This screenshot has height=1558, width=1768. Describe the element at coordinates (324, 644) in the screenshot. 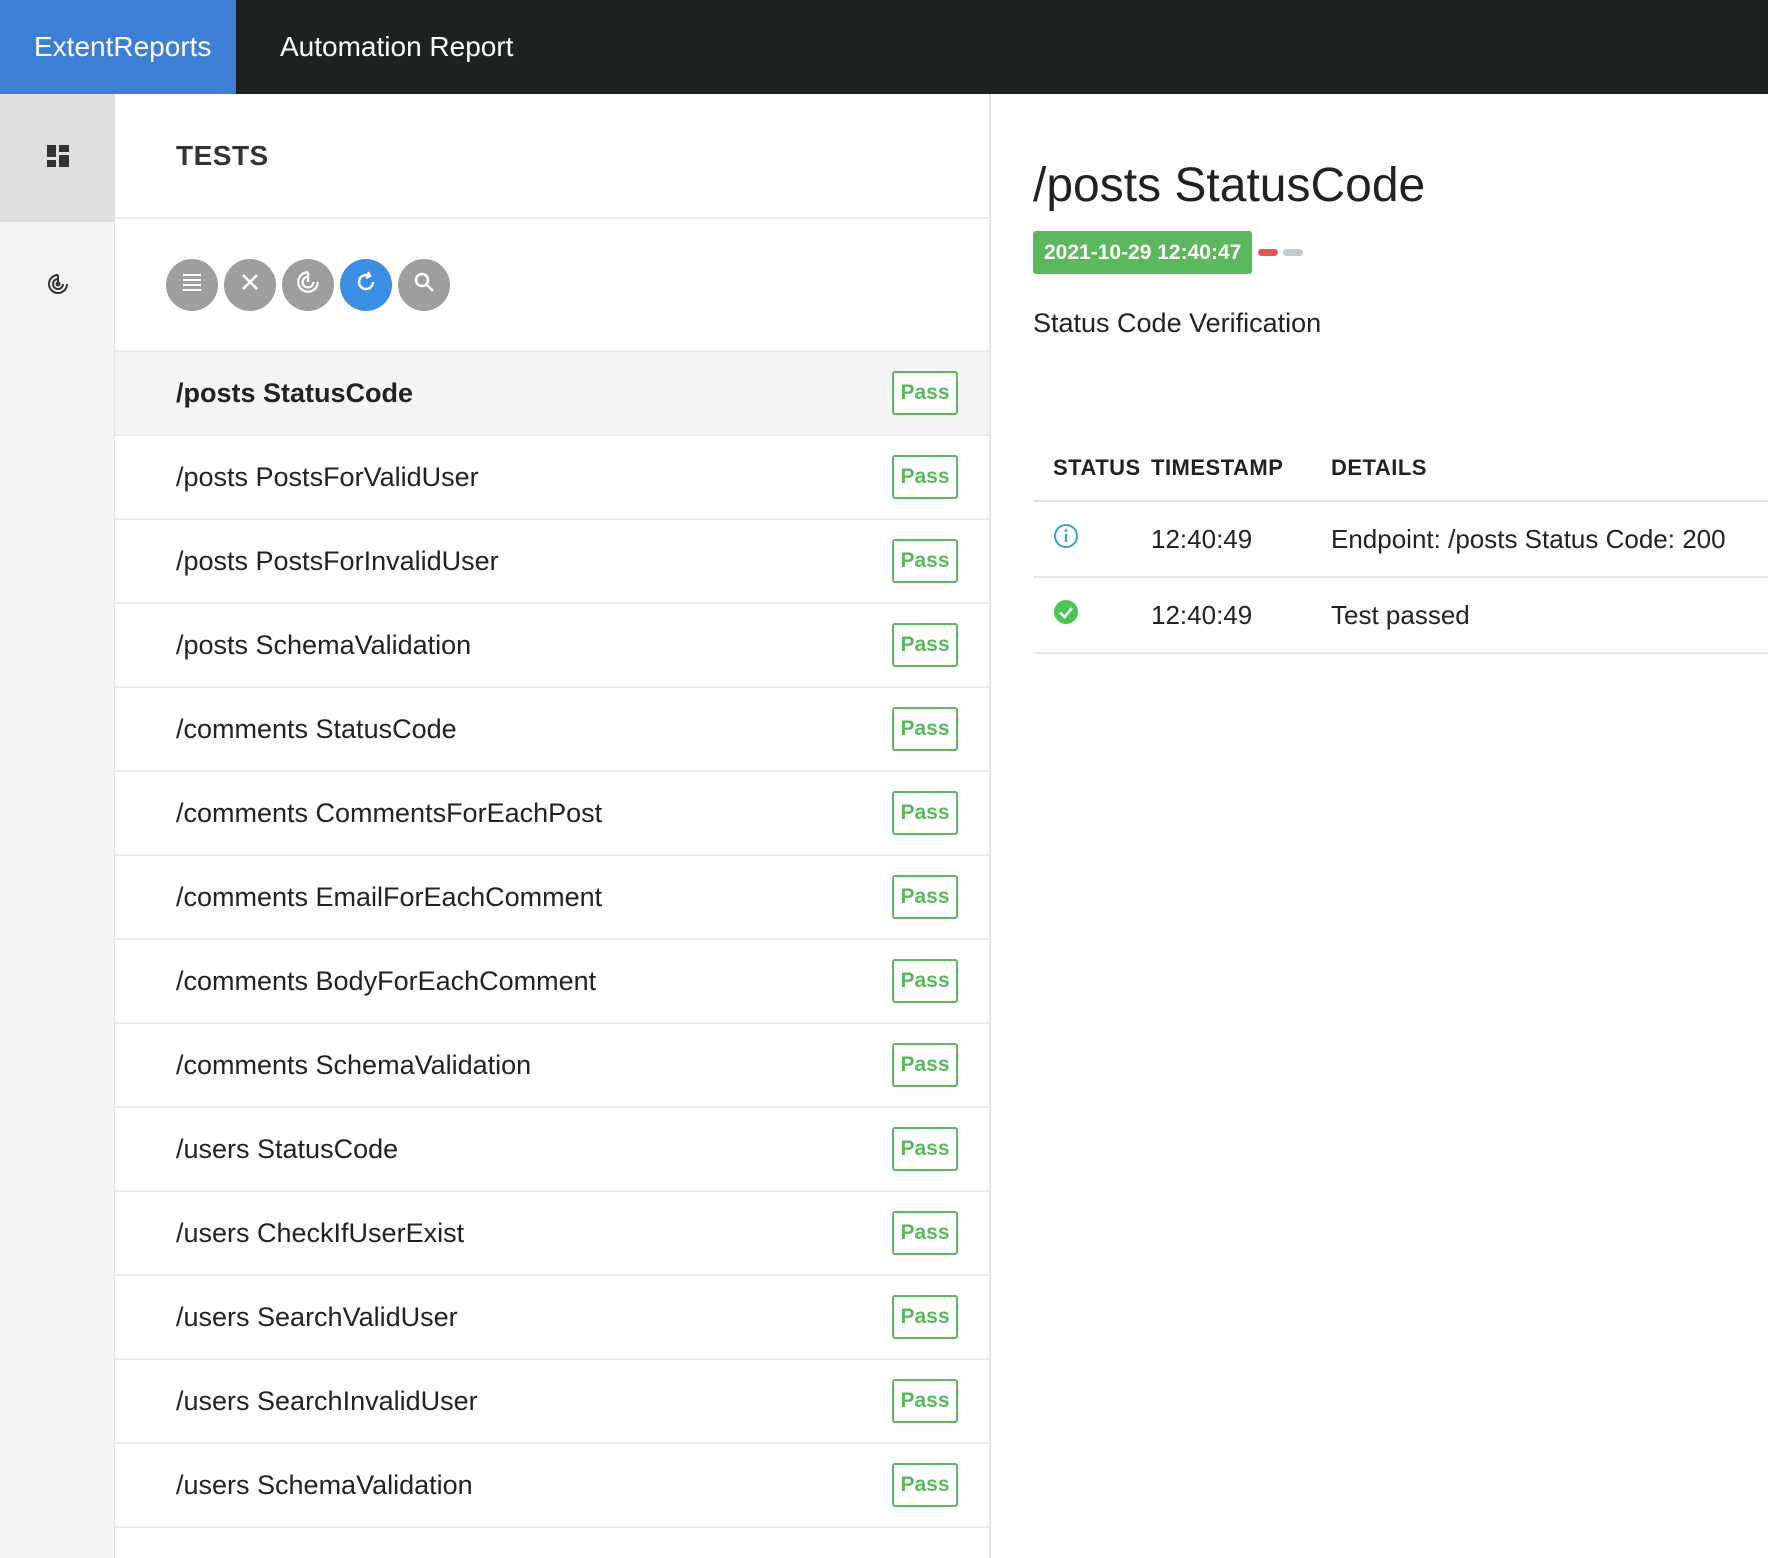

I see `test-name: /posts SchemaValidation` at that location.